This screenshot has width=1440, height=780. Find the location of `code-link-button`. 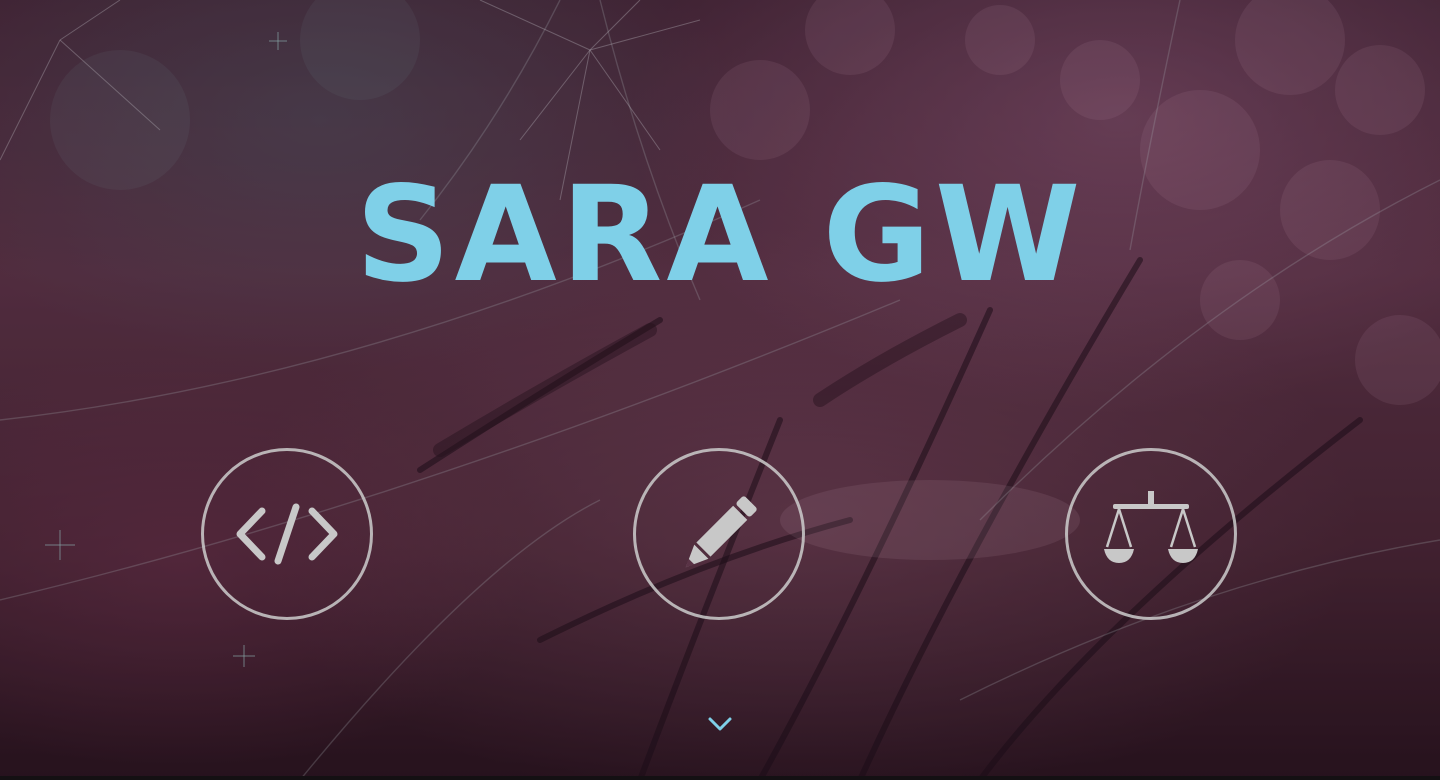

code-link-button is located at coordinates (287, 534).